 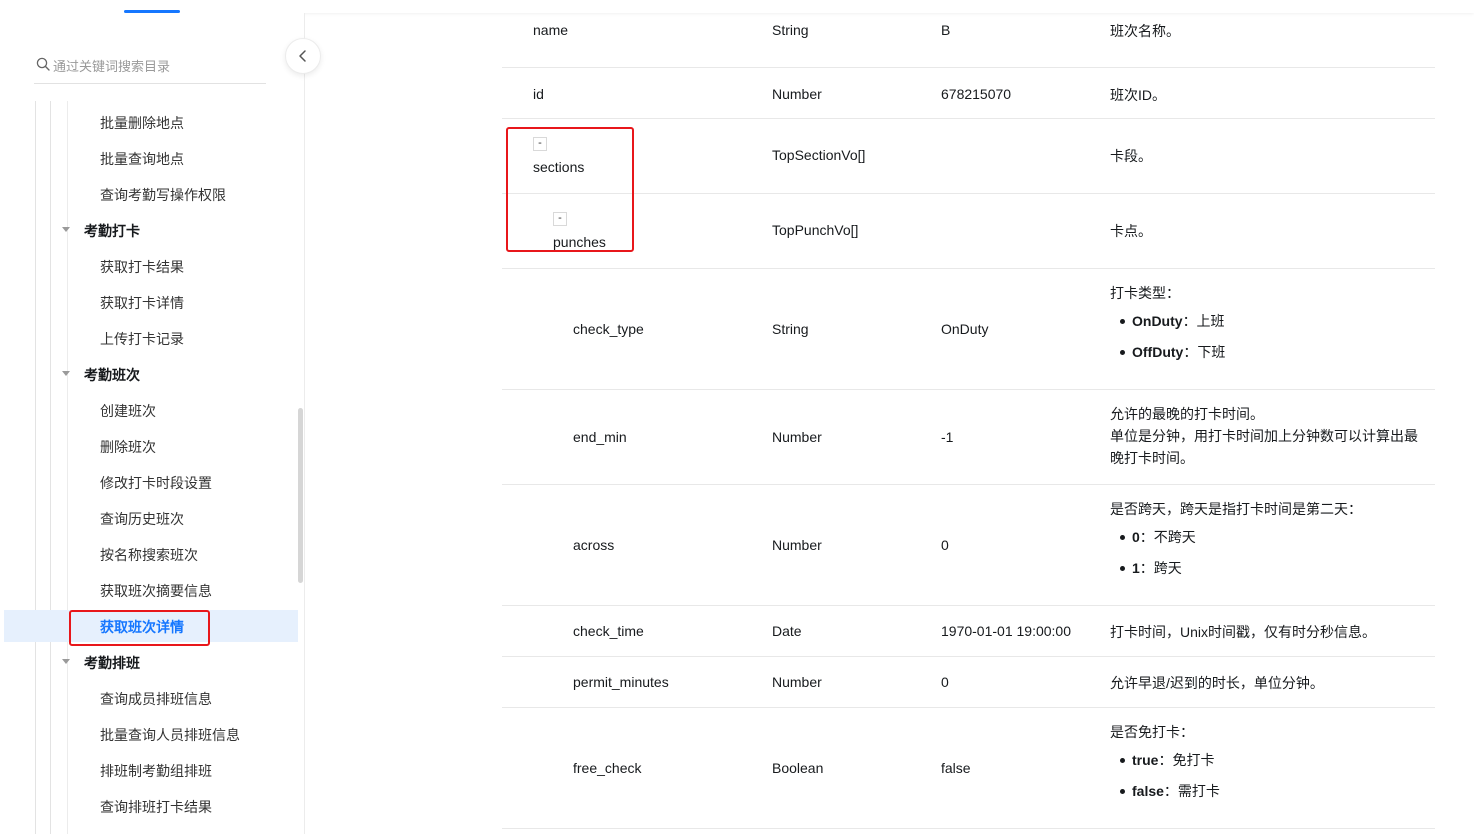 I want to click on description-text: 卡段。, so click(x=1131, y=156).